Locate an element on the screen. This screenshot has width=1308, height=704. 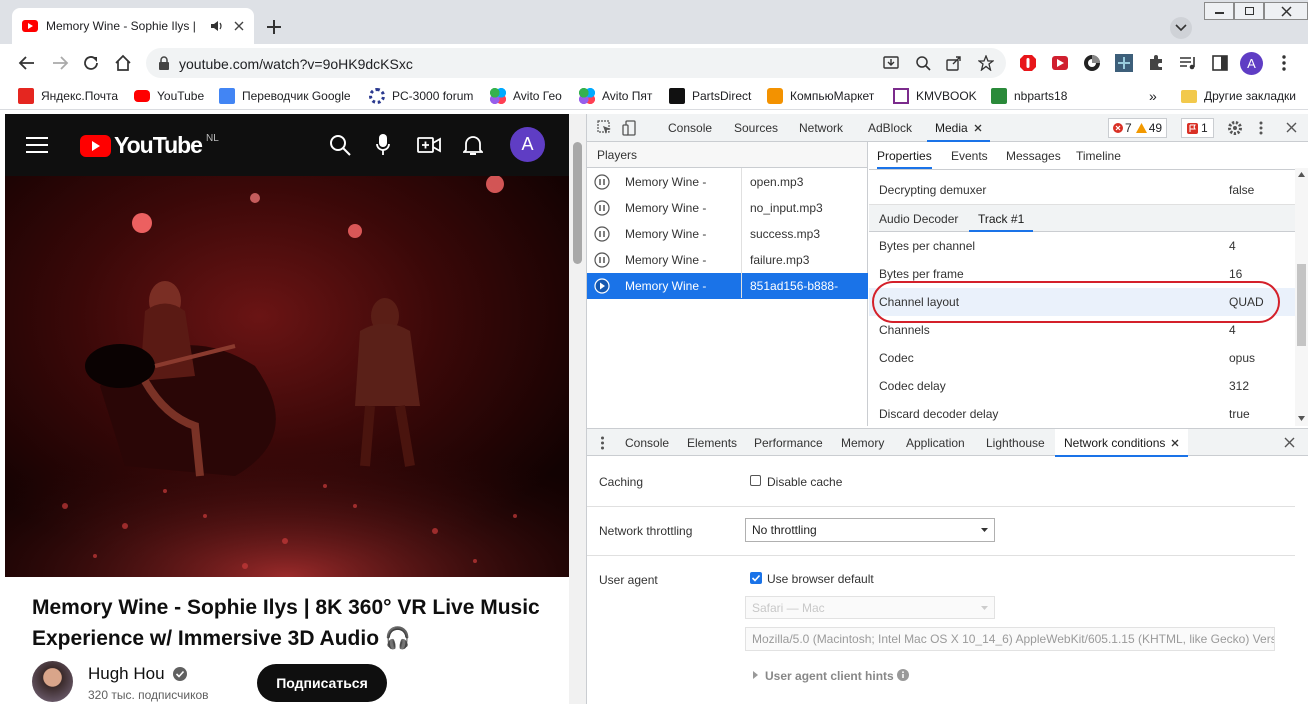
tab-console: Console is located at coordinates (690, 128).